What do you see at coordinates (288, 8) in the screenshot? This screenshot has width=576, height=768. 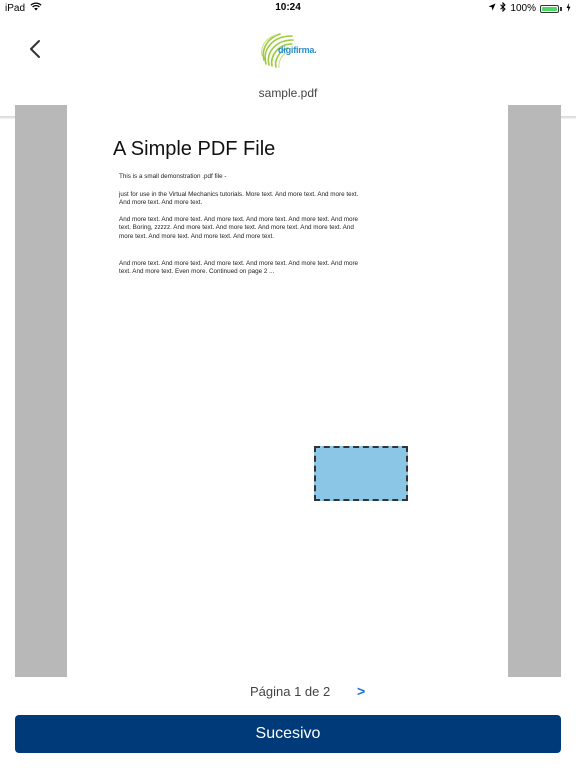 I see `status-bar: iPad 10:24 100%` at bounding box center [288, 8].